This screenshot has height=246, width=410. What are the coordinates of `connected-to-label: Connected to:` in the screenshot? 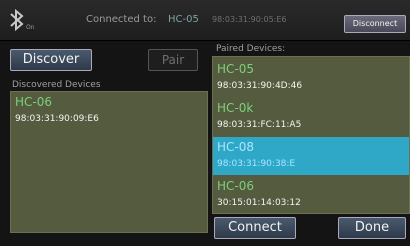 It's located at (121, 19).